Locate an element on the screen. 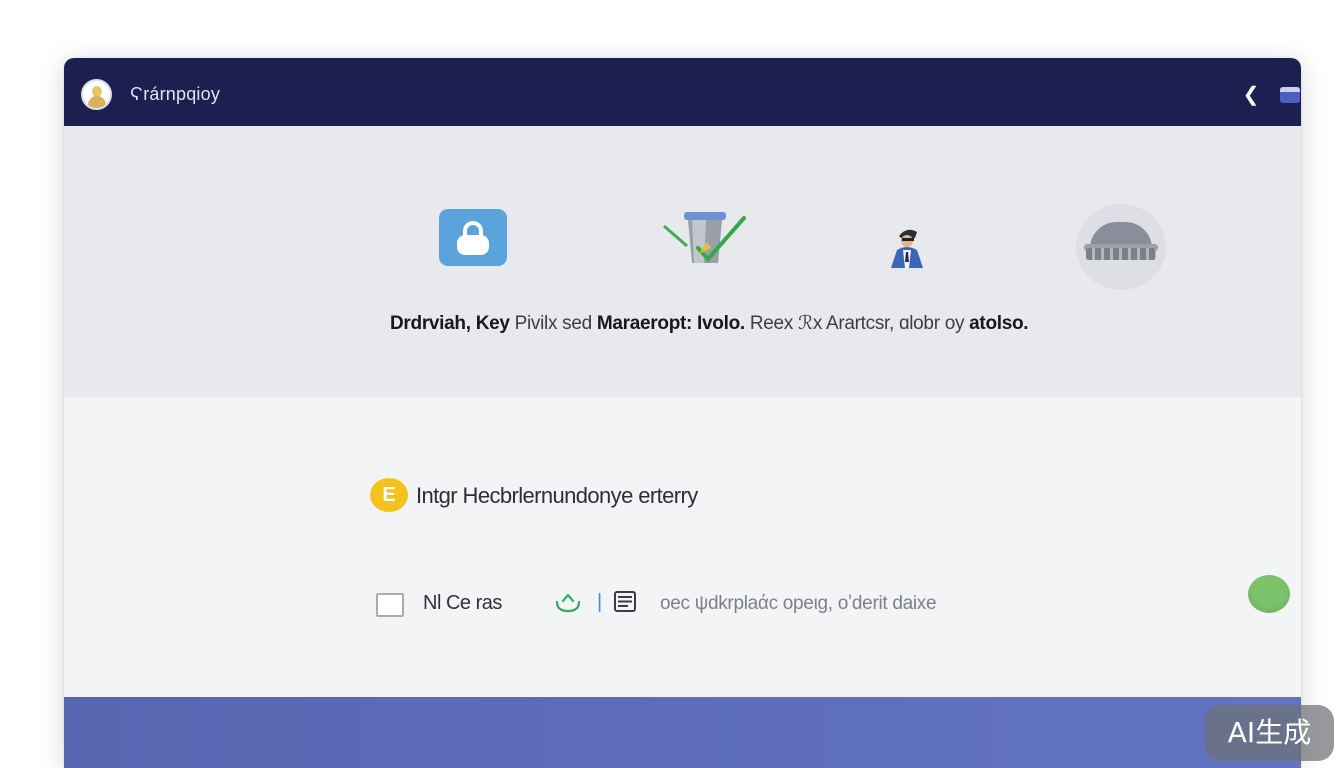 Image resolution: width=1344 pixels, height=768 pixels. option-label: Nl Ce ras is located at coordinates (462, 603).